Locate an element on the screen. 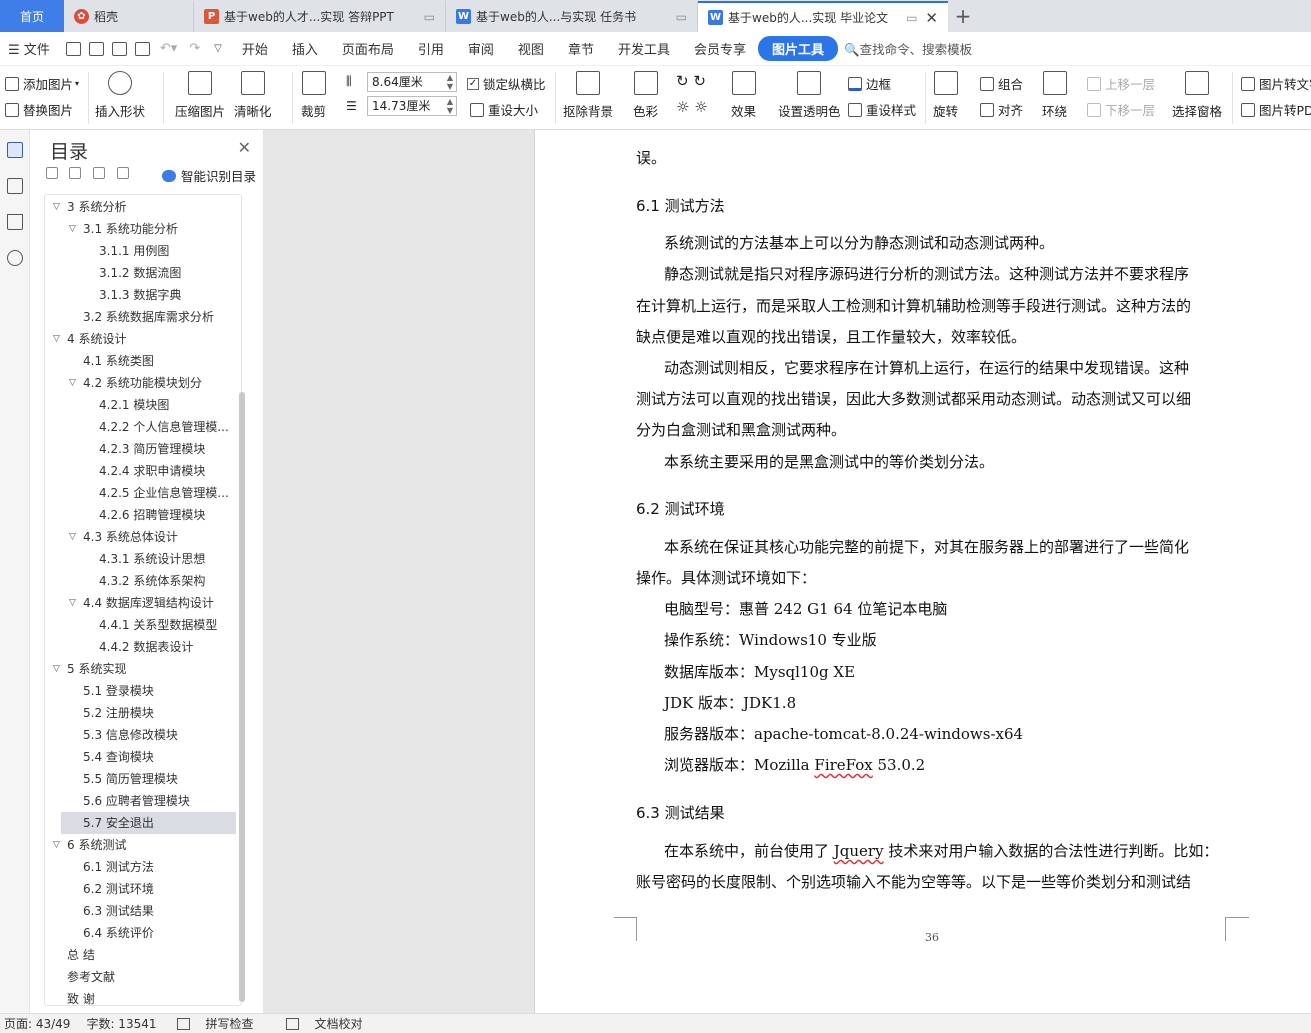  send-backward-button: 下移一层 is located at coordinates (1121, 109).